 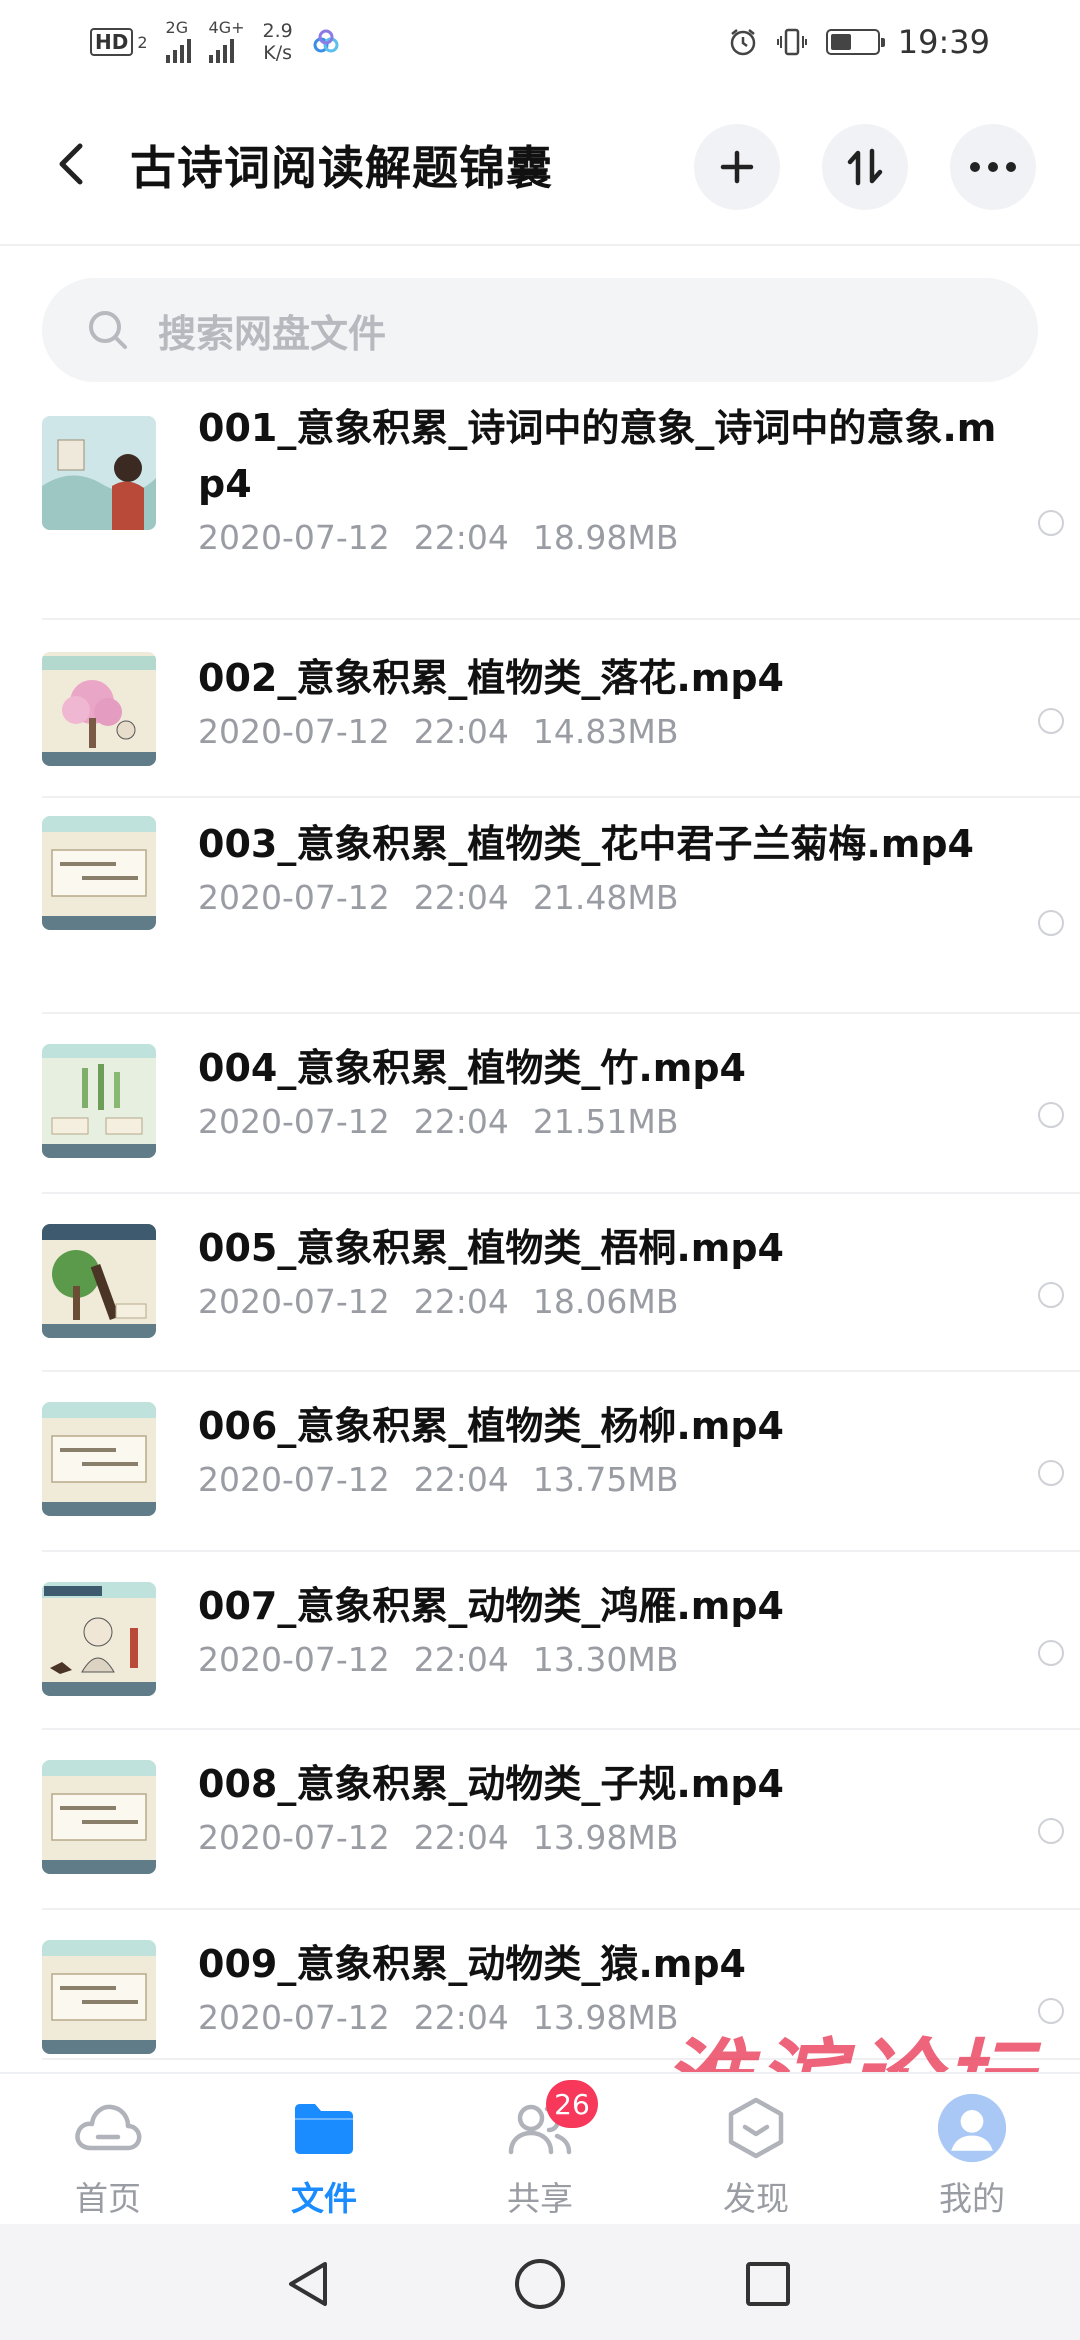 What do you see at coordinates (277, 53) in the screenshot?
I see `net-speed-unit: K/s` at bounding box center [277, 53].